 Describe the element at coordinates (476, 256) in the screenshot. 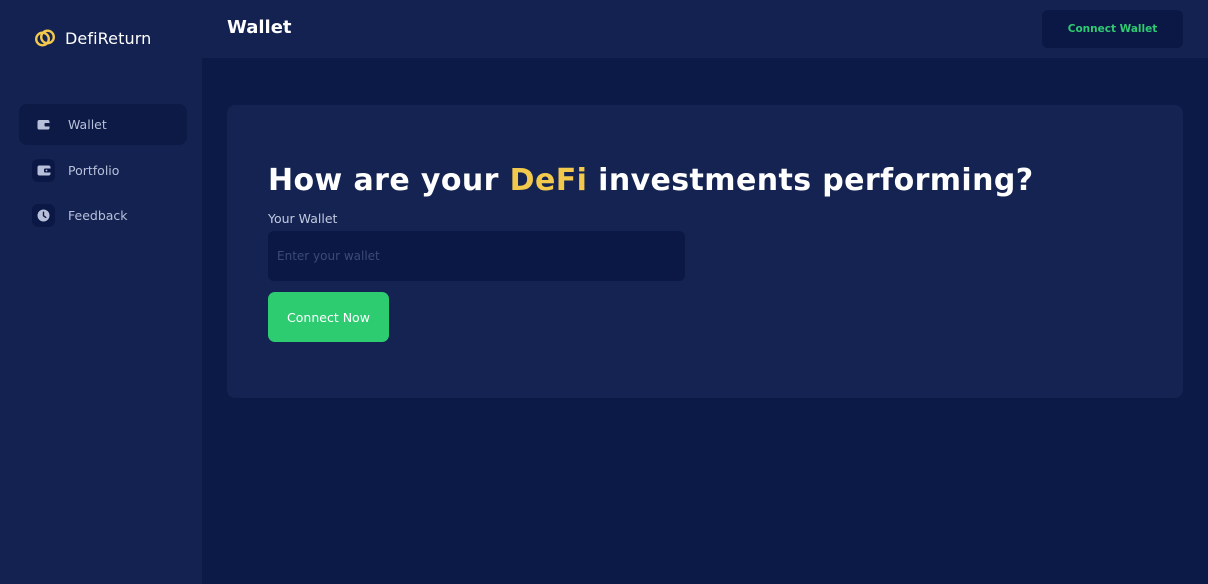

I see `wallet-input` at that location.